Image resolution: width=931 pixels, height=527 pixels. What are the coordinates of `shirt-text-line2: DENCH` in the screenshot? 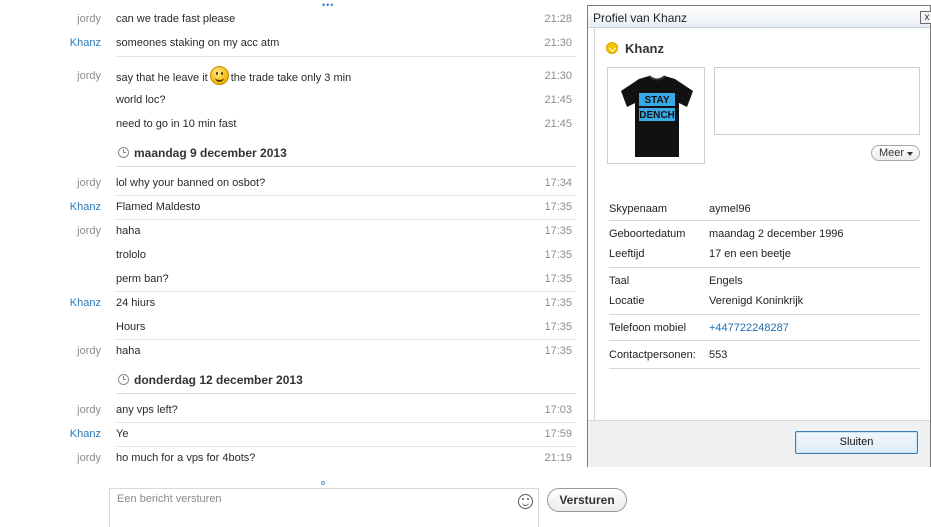 It's located at (657, 115).